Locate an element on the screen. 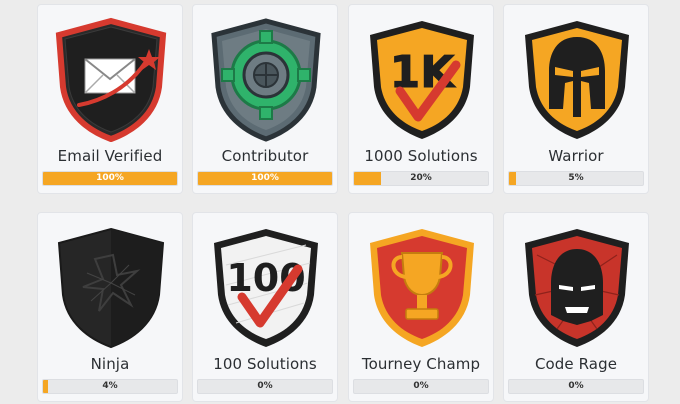 The height and width of the screenshot is (404, 680). badge-card-1000-solutions: 1K 1000 Solutions 20% is located at coordinates (421, 99).